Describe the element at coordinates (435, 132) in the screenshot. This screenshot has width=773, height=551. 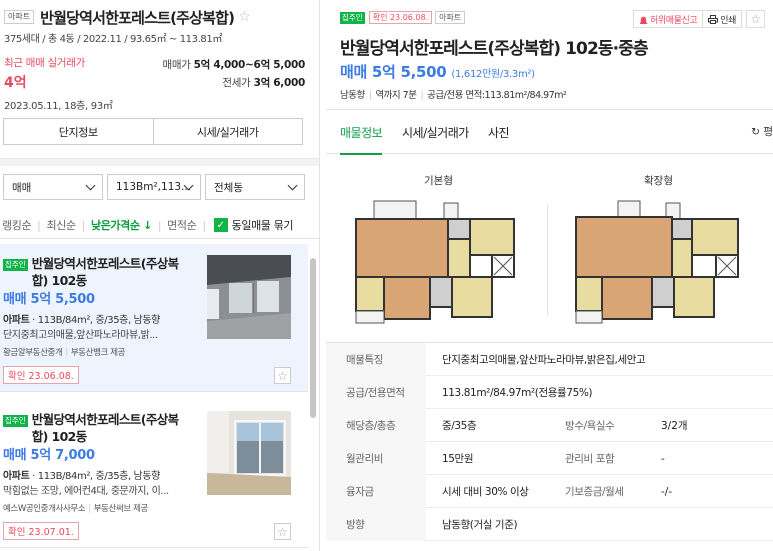
I see `tab-market-price: 시세/실거래가` at that location.